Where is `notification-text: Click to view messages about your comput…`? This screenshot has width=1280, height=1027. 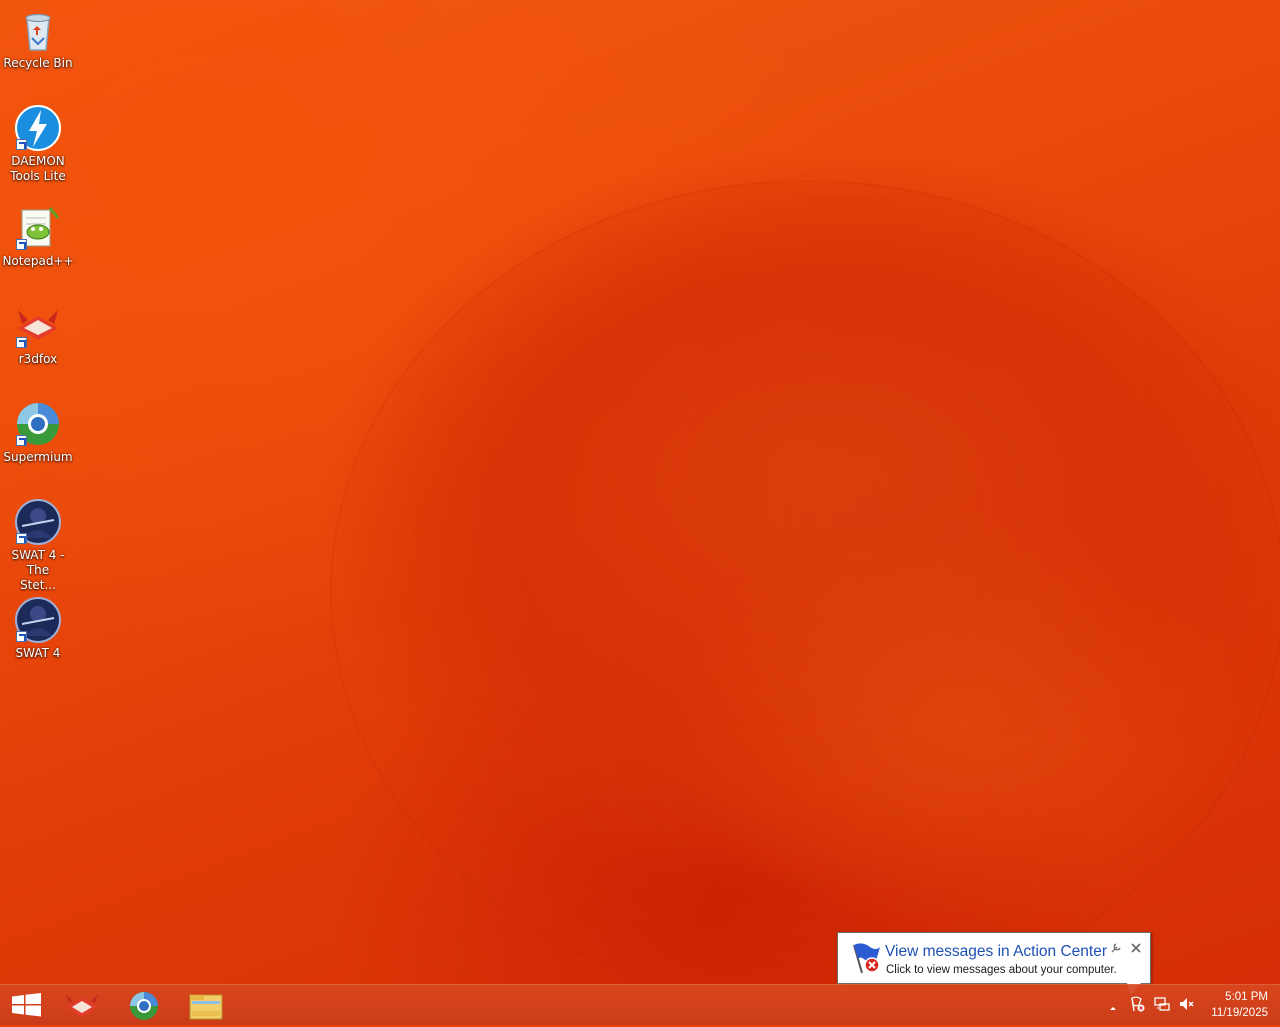
notification-text: Click to view messages about your comput… is located at coordinates (1001, 970).